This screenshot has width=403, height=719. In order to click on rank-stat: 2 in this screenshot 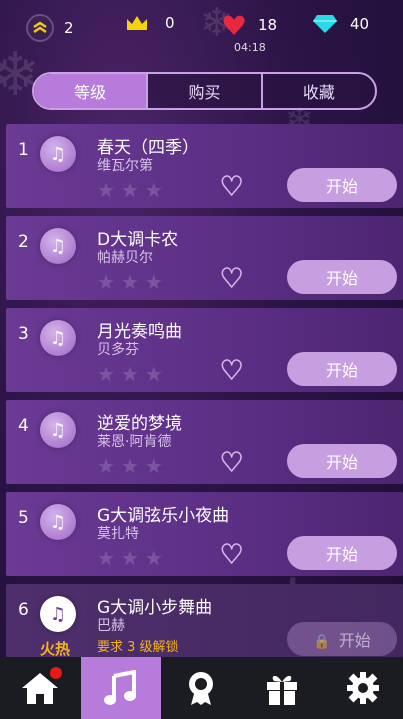, I will do `click(50, 28)`.